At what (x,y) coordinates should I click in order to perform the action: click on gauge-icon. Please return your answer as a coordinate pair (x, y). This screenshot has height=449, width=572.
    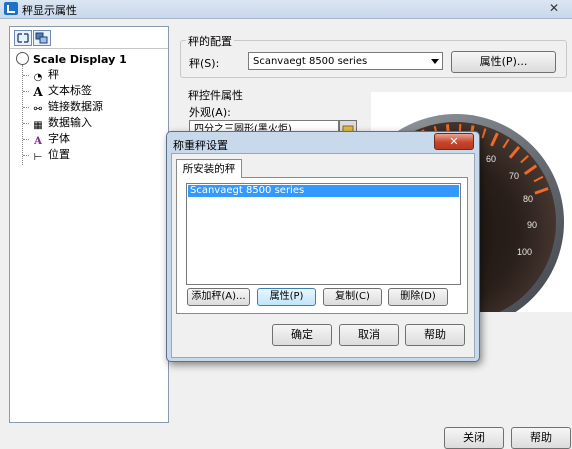
    Looking at the image, I should click on (22, 58).